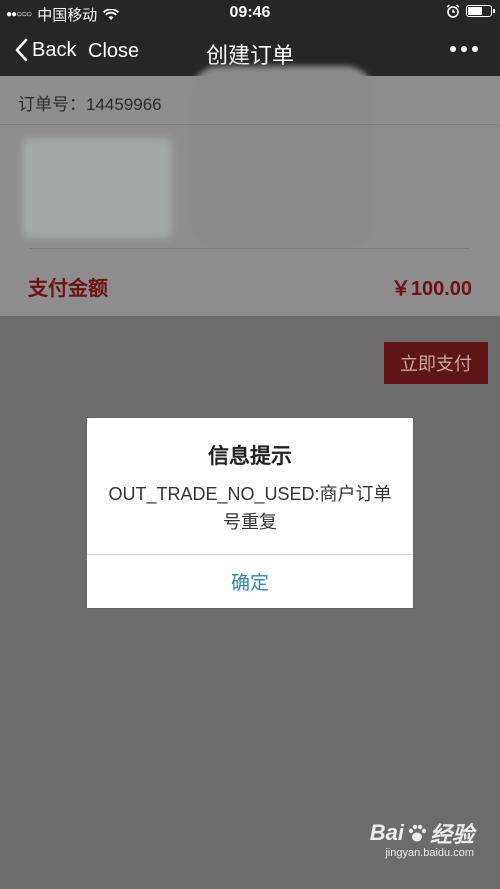 This screenshot has height=889, width=500. I want to click on alarm-icon, so click(453, 11).